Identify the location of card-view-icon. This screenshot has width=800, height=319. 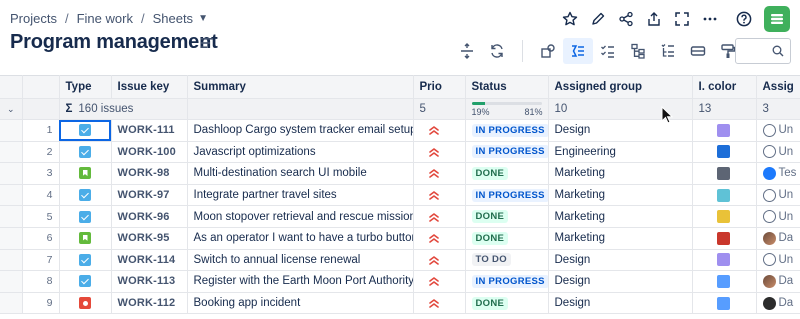
(698, 51).